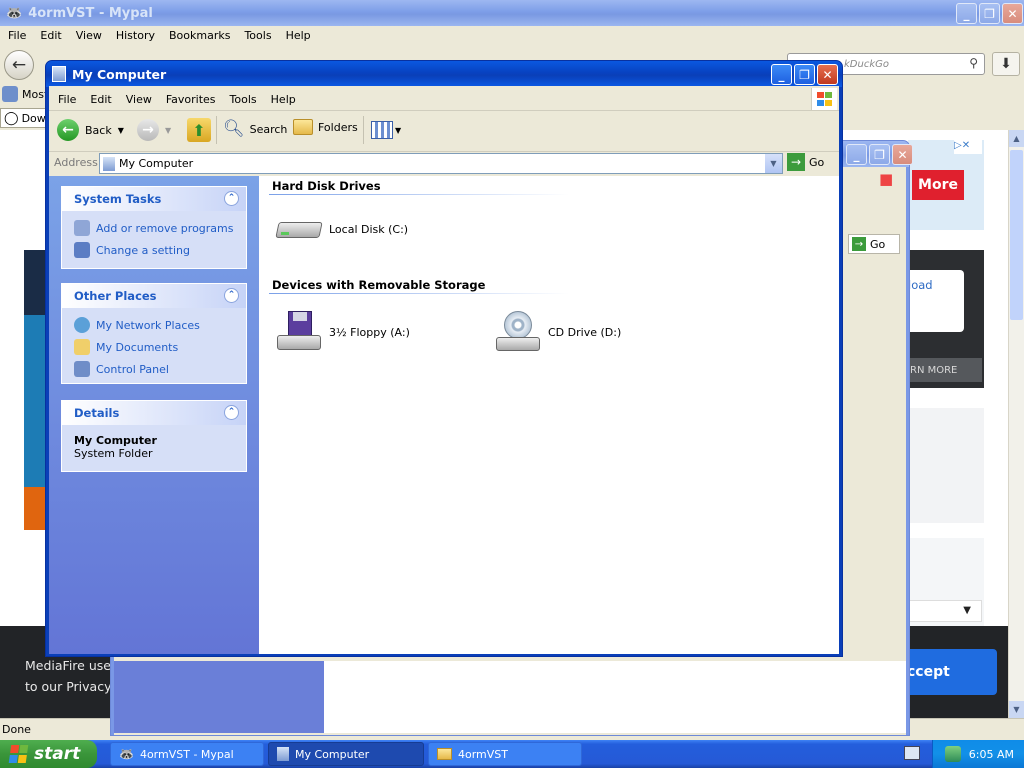 Image resolution: width=1024 pixels, height=768 pixels. I want to click on forward-button: → ▼, so click(154, 130).